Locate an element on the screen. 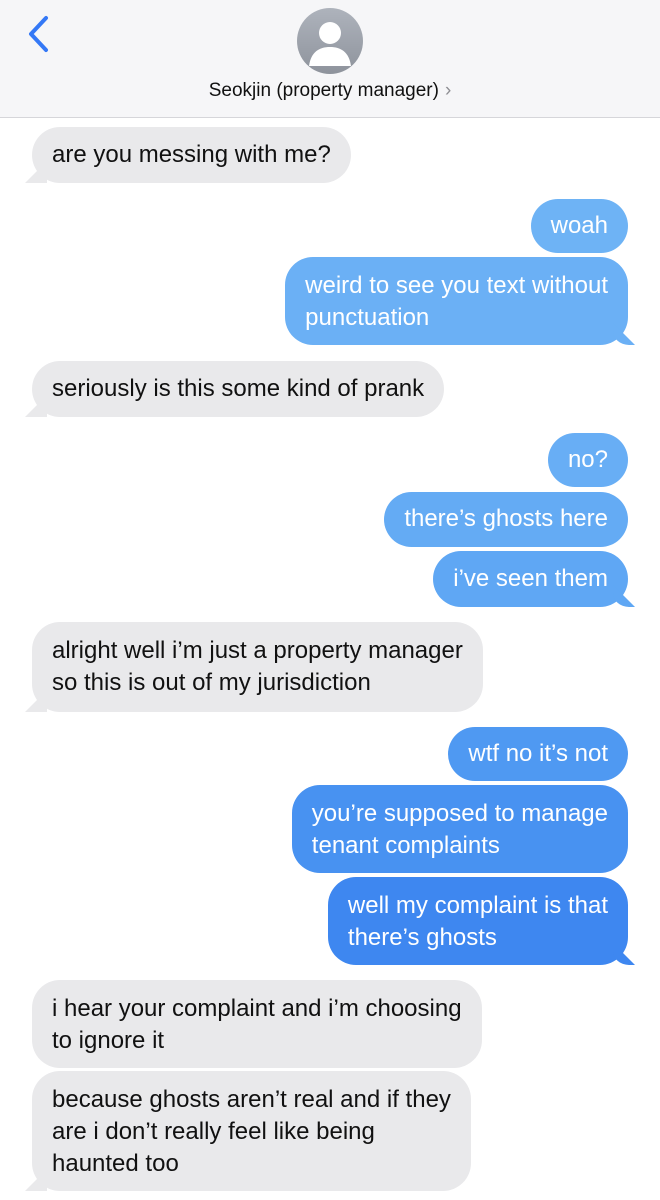  conversation-header: Seokjin (property manager) › is located at coordinates (330, 59).